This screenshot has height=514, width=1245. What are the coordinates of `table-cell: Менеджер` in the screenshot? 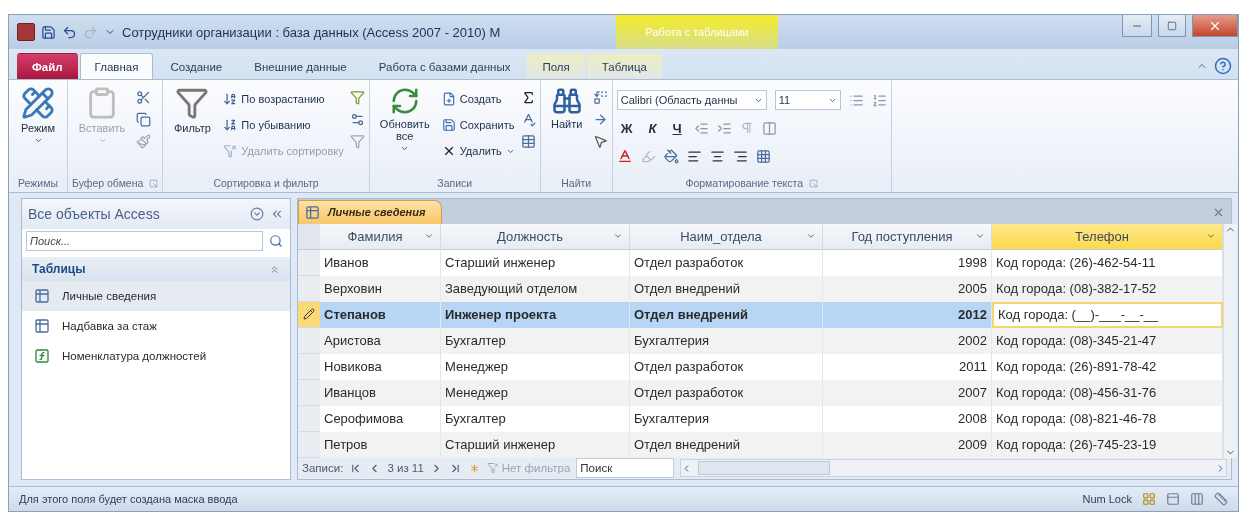 It's located at (535, 392).